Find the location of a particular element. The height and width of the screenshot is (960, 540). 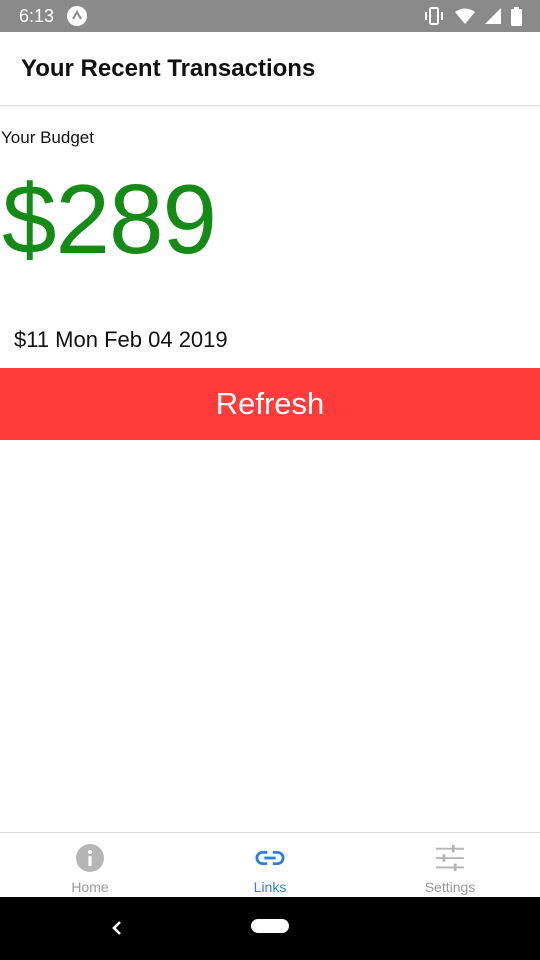

tab-links-label: Links is located at coordinates (270, 887).